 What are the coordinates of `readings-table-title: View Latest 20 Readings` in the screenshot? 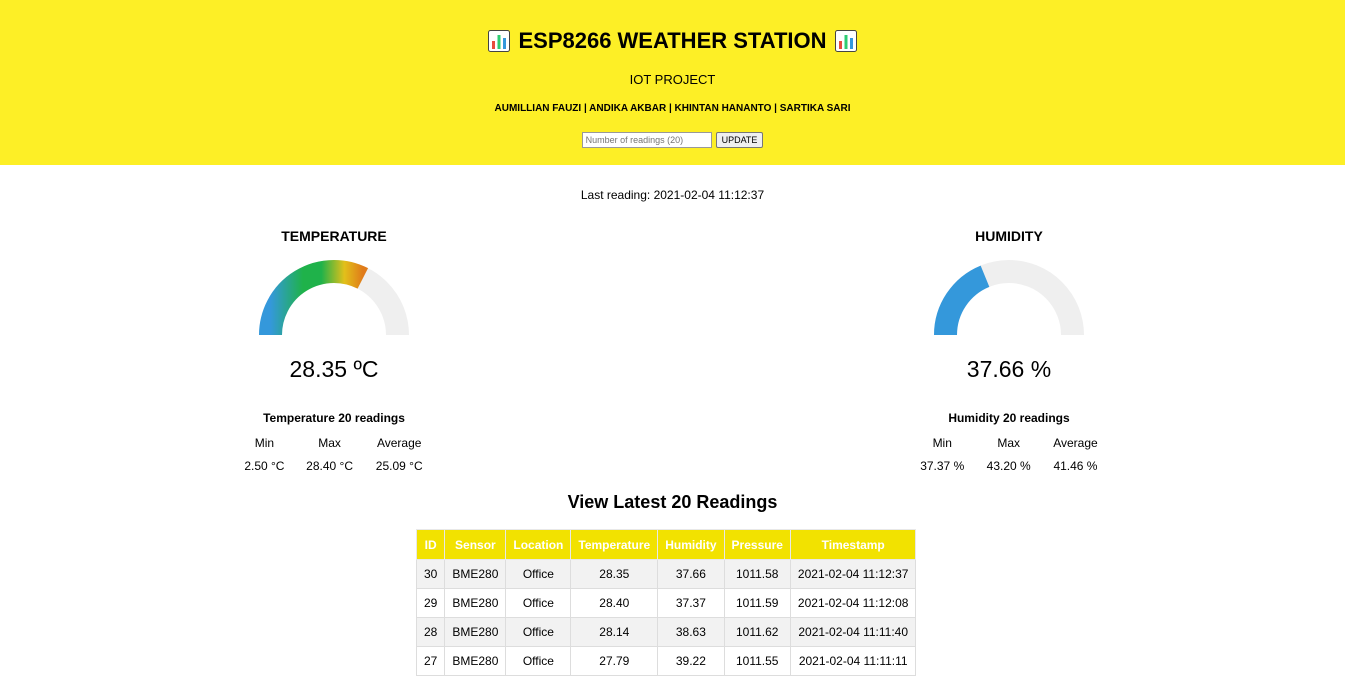 It's located at (672, 502).